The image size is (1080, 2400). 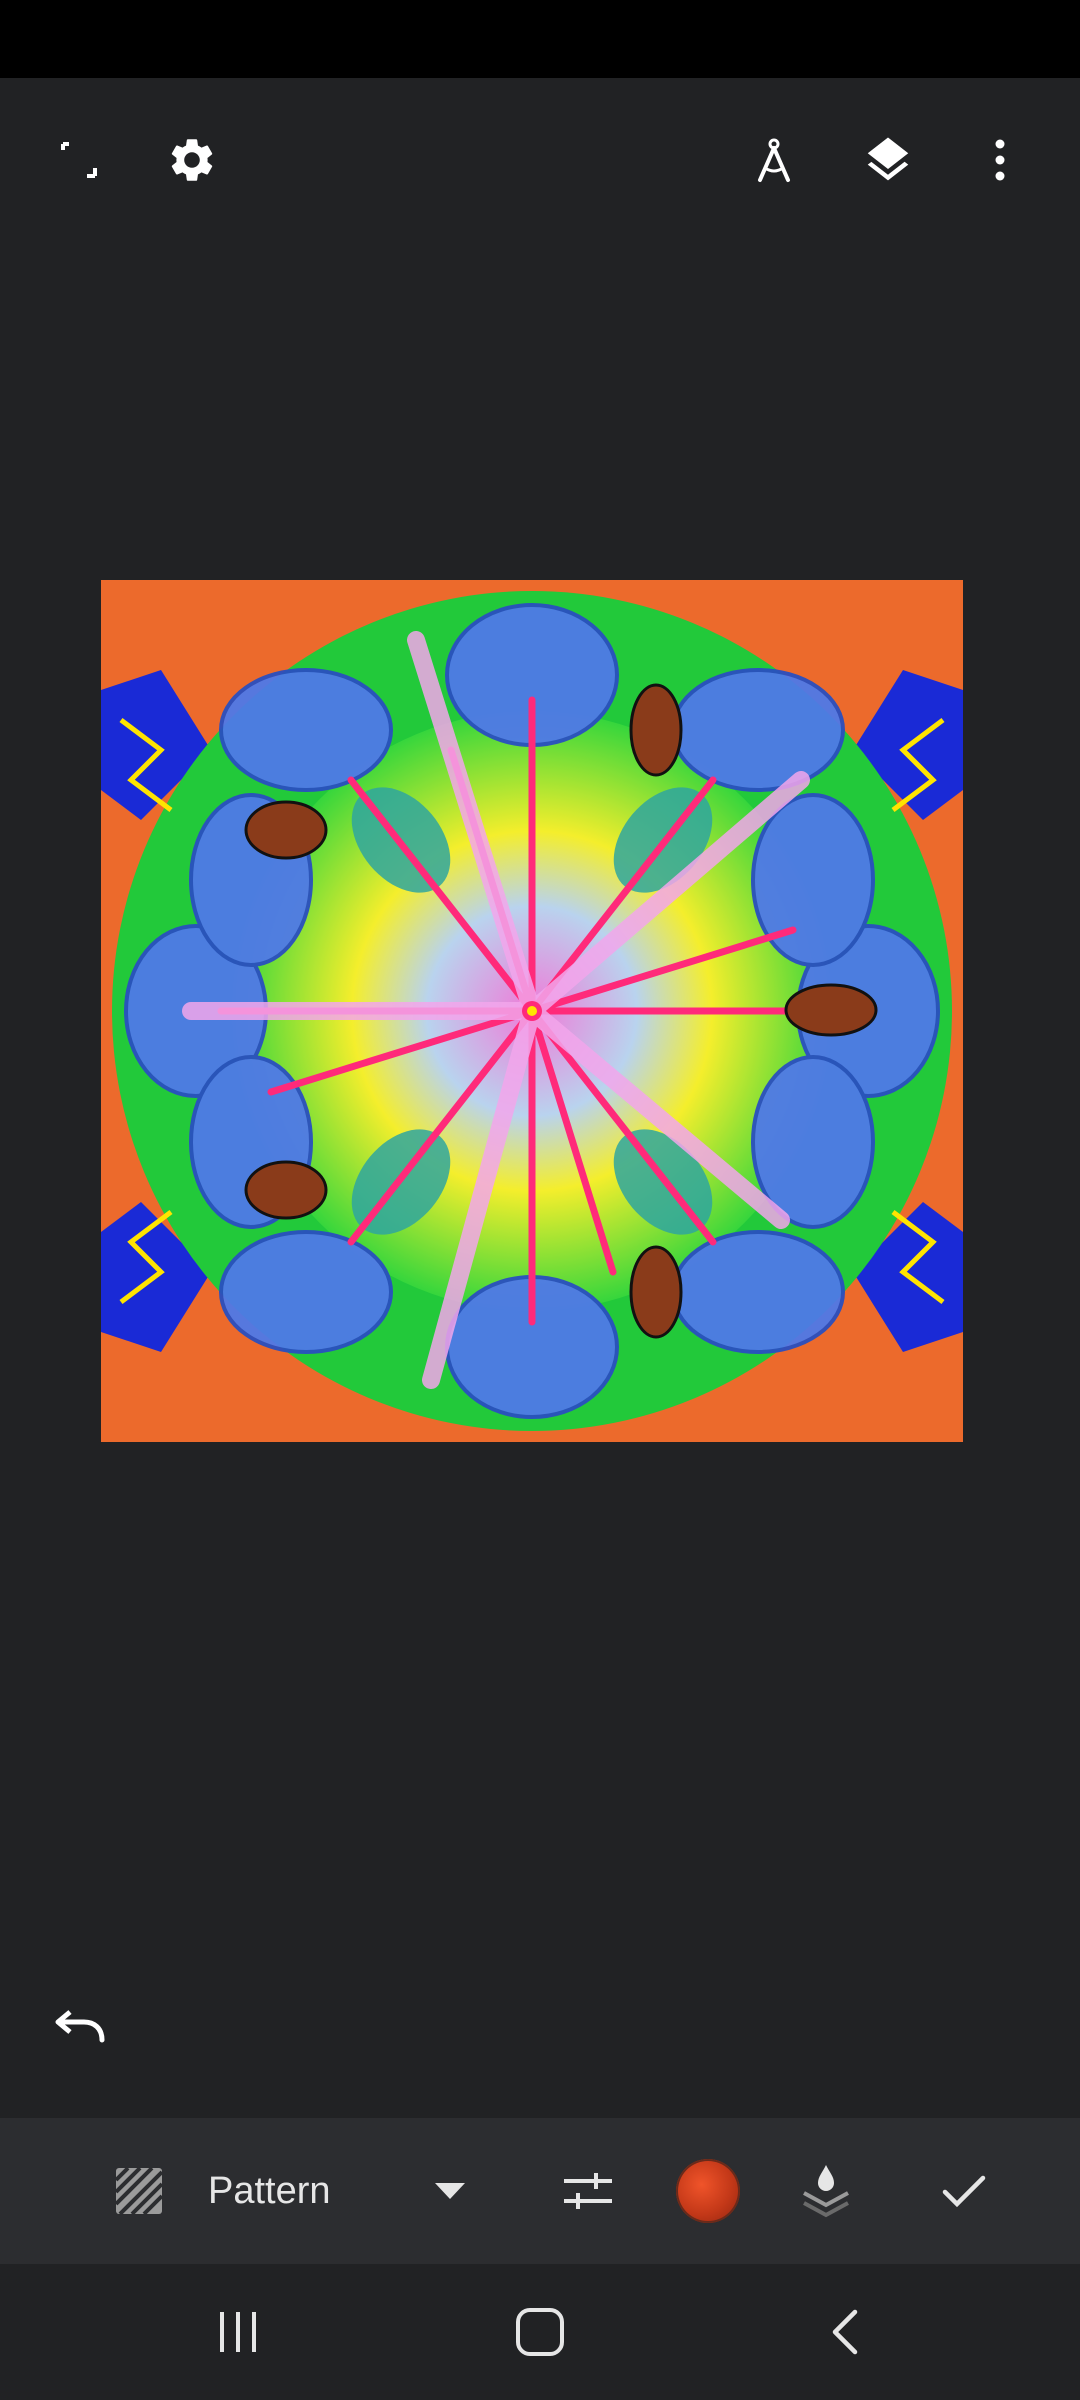 What do you see at coordinates (774, 160) in the screenshot?
I see `compass-icon` at bounding box center [774, 160].